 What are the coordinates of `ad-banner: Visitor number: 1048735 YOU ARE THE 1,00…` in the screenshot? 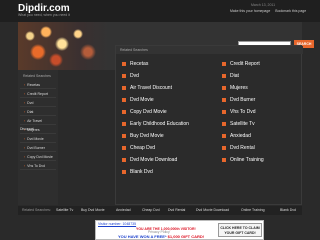 It's located at (179, 230).